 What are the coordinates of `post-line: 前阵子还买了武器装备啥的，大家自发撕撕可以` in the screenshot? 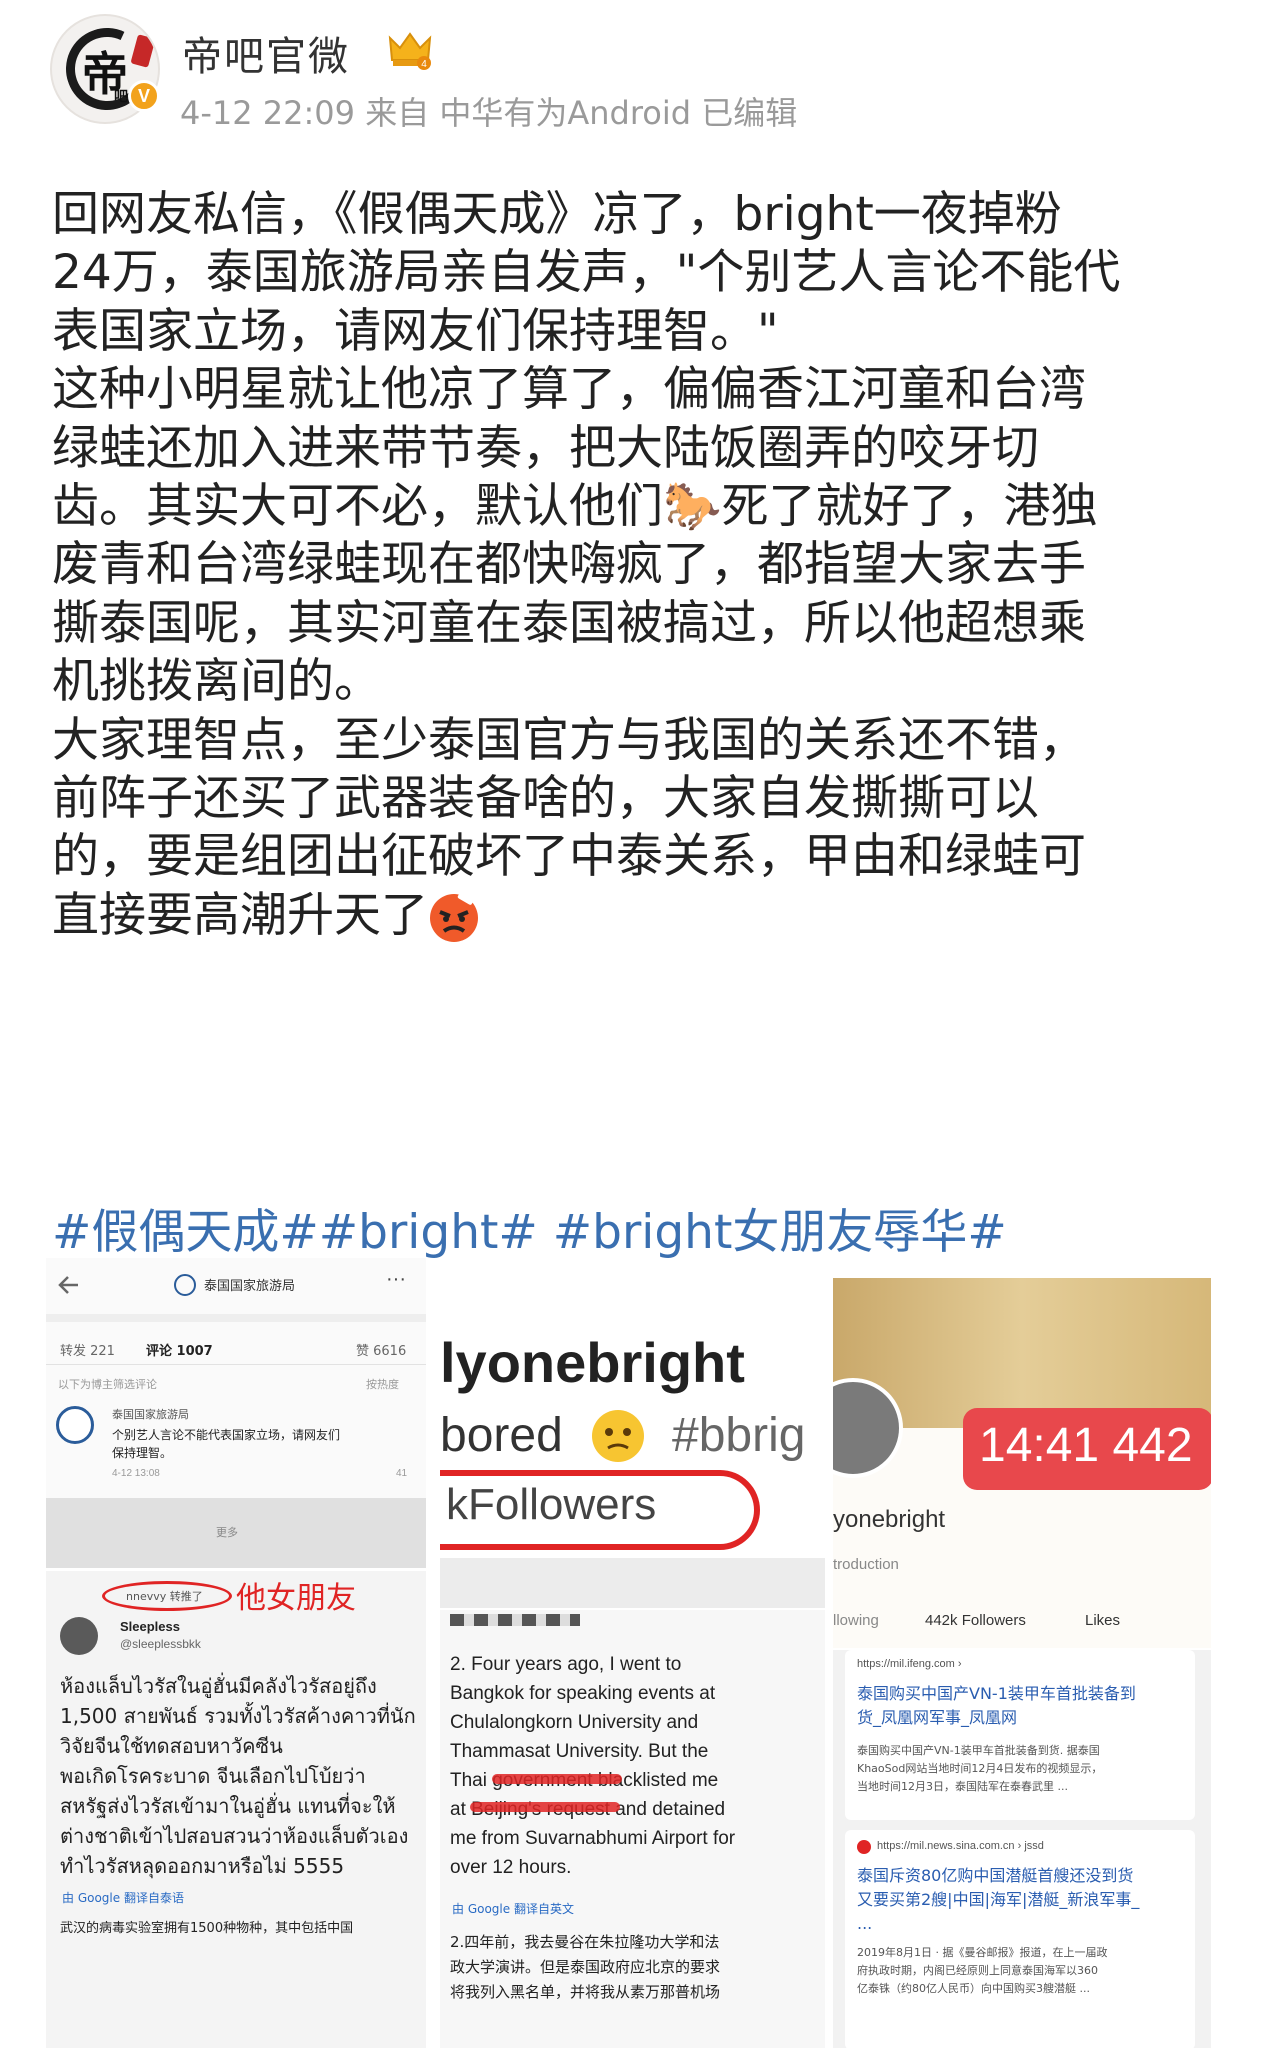 It's located at (545, 799).